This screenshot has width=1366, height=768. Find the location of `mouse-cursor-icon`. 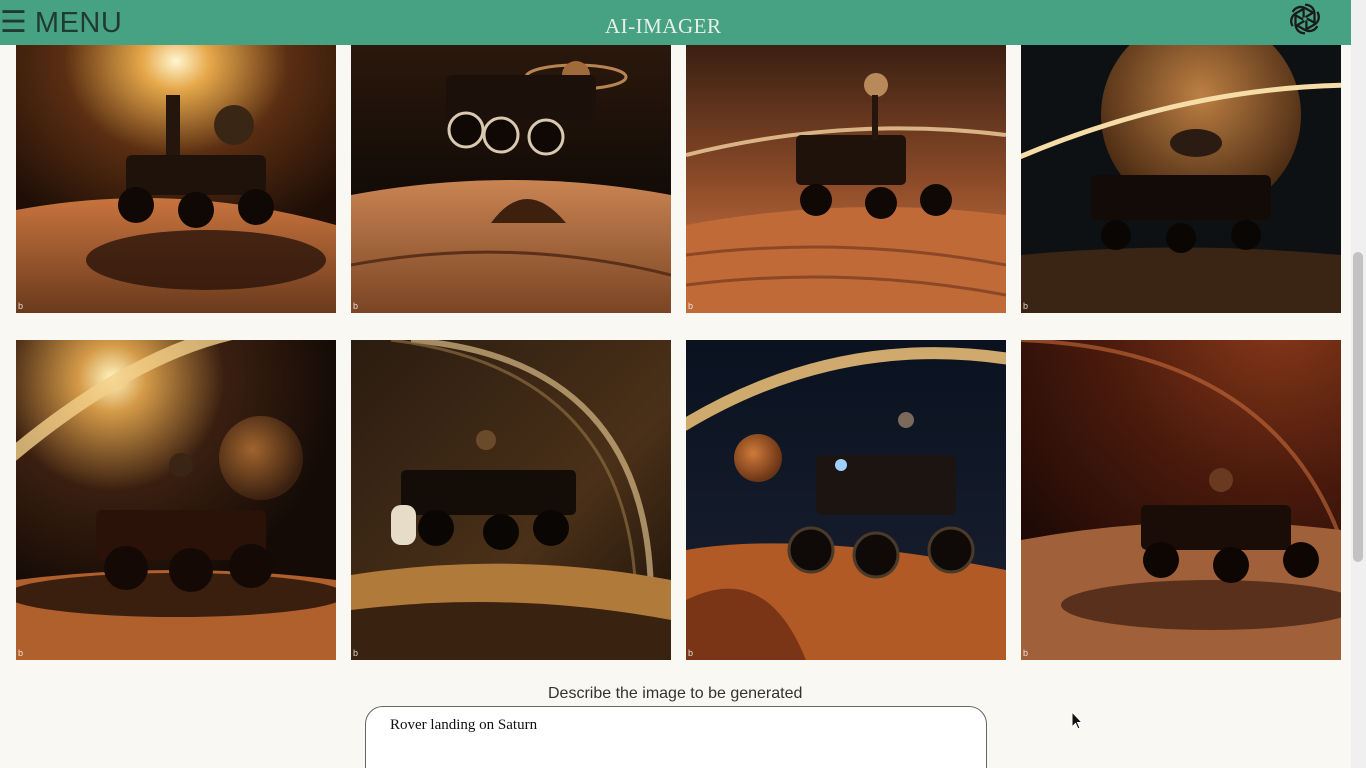

mouse-cursor-icon is located at coordinates (1077, 720).